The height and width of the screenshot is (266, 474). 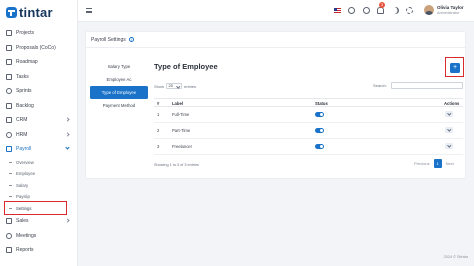 What do you see at coordinates (181, 130) in the screenshot?
I see `row-label: Part-Time` at bounding box center [181, 130].